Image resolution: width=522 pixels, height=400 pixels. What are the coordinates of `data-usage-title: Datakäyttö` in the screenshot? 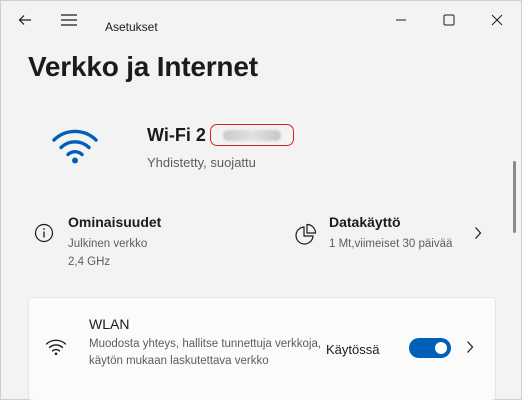 It's located at (365, 222).